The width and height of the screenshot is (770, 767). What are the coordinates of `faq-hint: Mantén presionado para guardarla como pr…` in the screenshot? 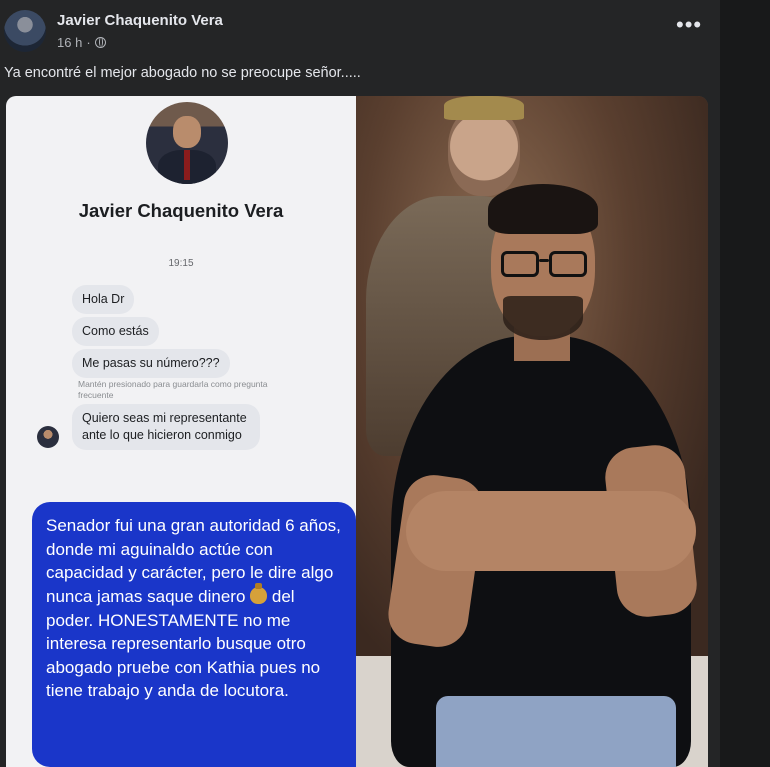 It's located at (173, 389).